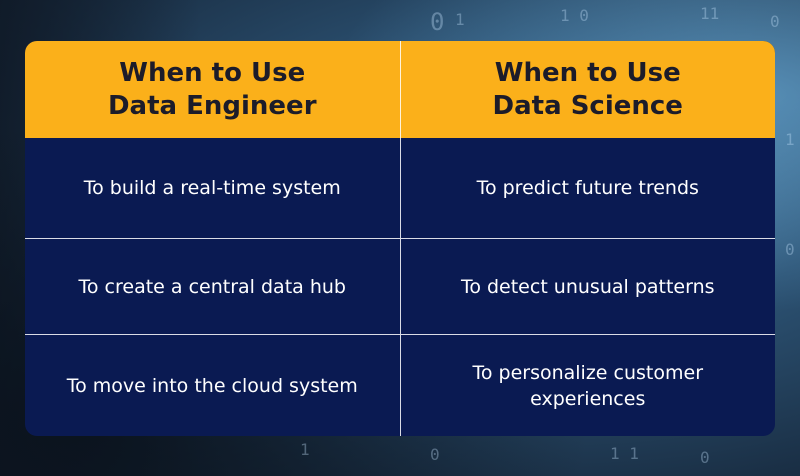 The image size is (800, 476). I want to click on table-cell: To build a real-time system, so click(212, 188).